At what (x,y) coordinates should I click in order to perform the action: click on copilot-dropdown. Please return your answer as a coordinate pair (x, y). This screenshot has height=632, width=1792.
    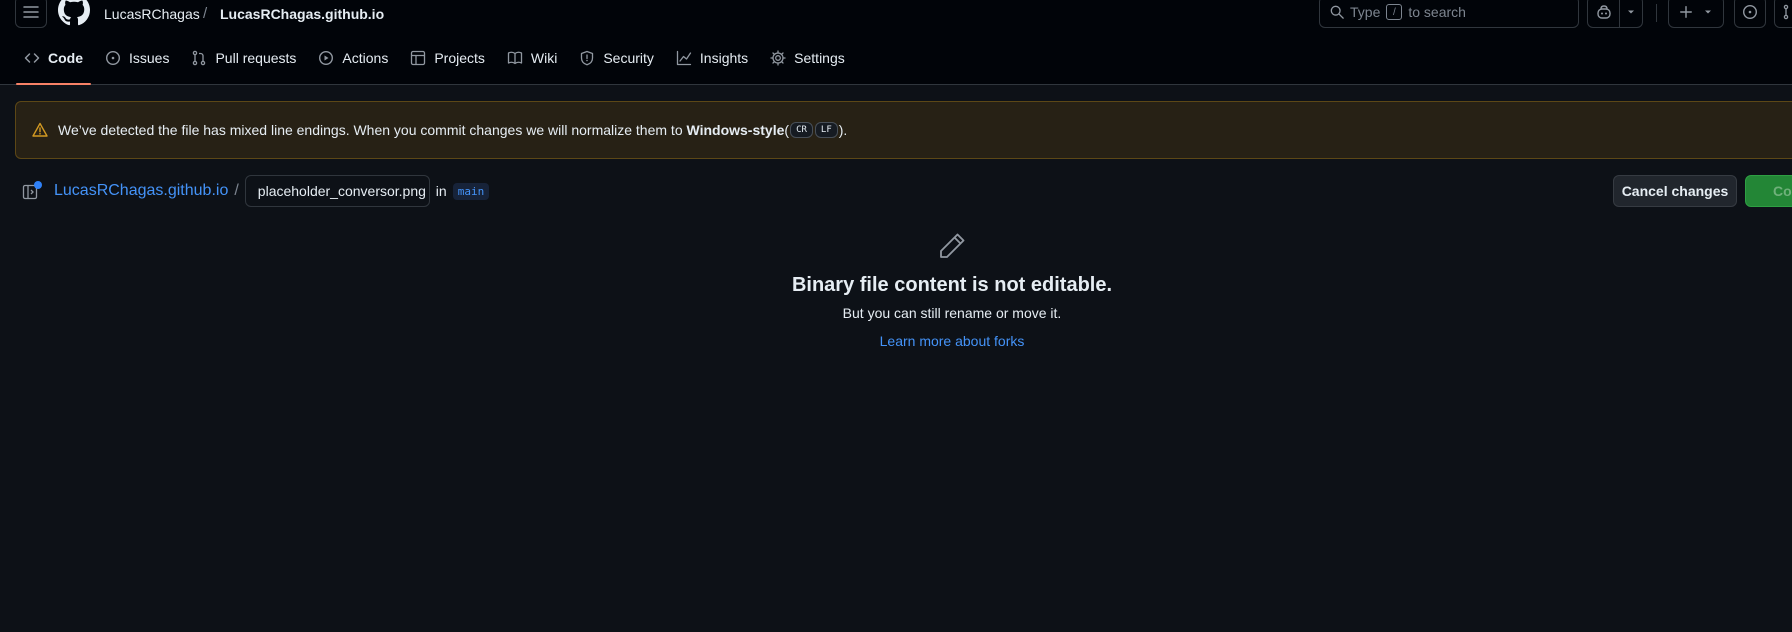
    Looking at the image, I should click on (1631, 12).